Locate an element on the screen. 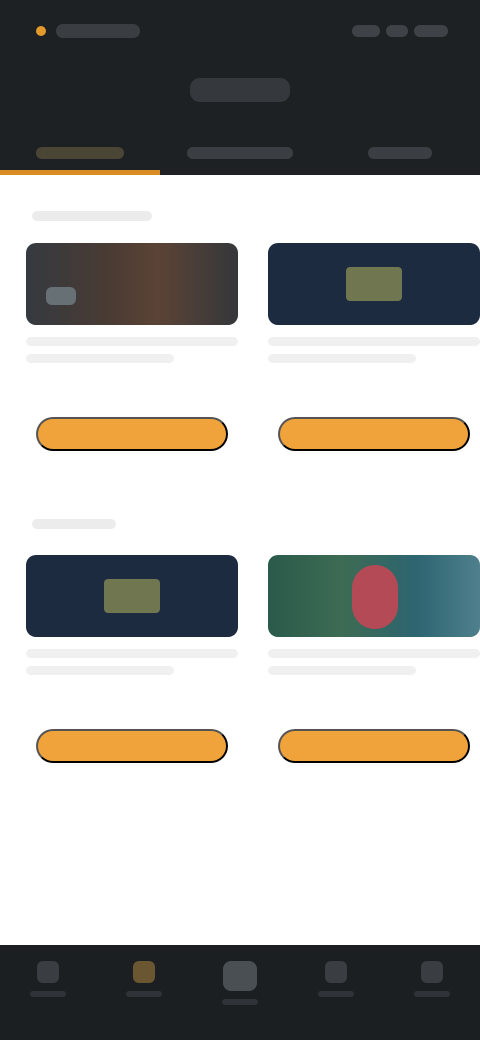 The width and height of the screenshot is (480, 1040). status-time is located at coordinates (98, 31).